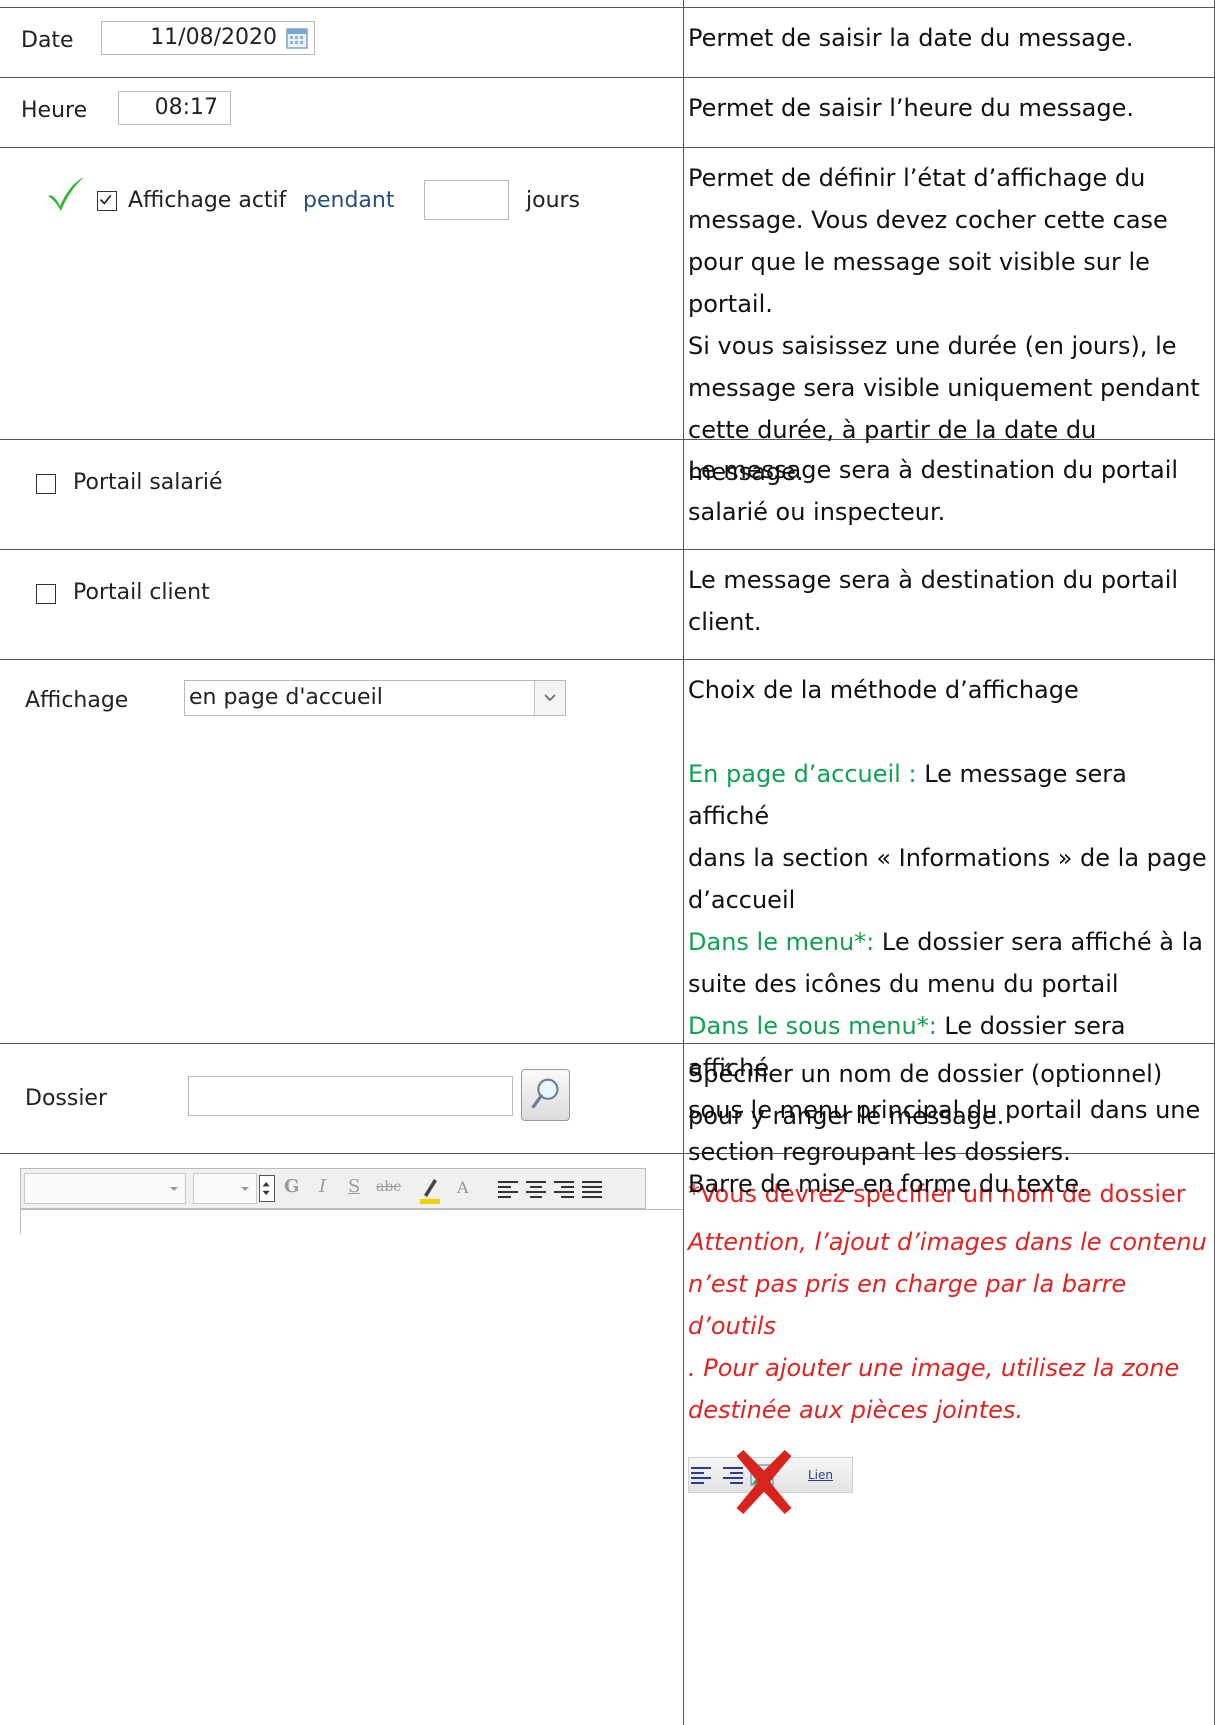 The height and width of the screenshot is (1725, 1215). Describe the element at coordinates (207, 200) in the screenshot. I see `affichage-actif-label: Affichage actif` at that location.